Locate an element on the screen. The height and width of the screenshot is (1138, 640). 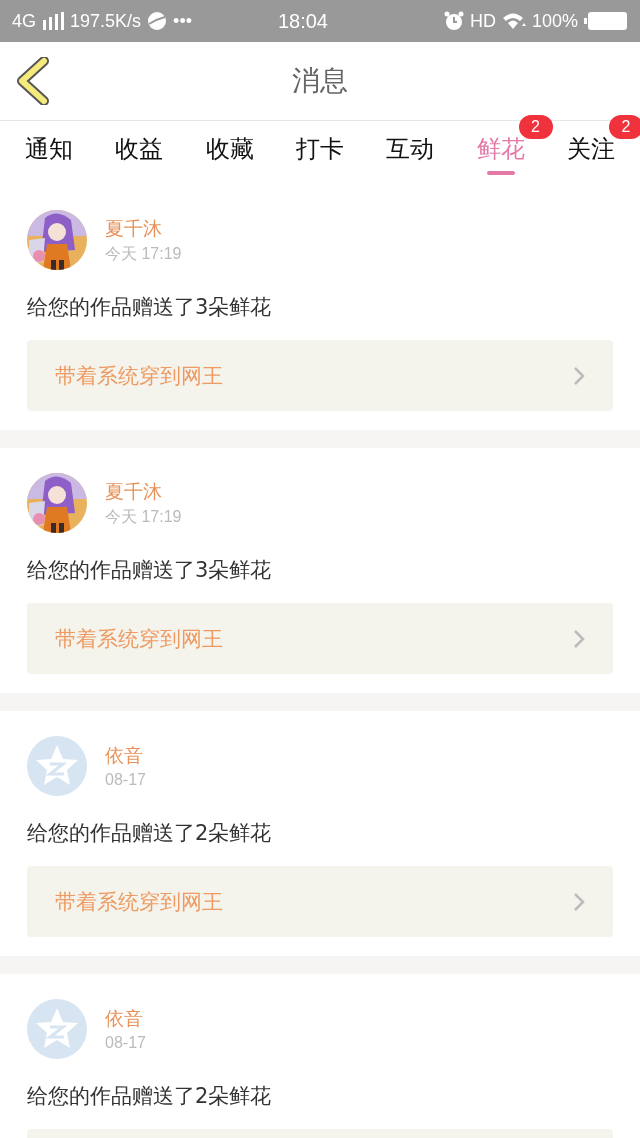
planet-icon is located at coordinates (157, 21).